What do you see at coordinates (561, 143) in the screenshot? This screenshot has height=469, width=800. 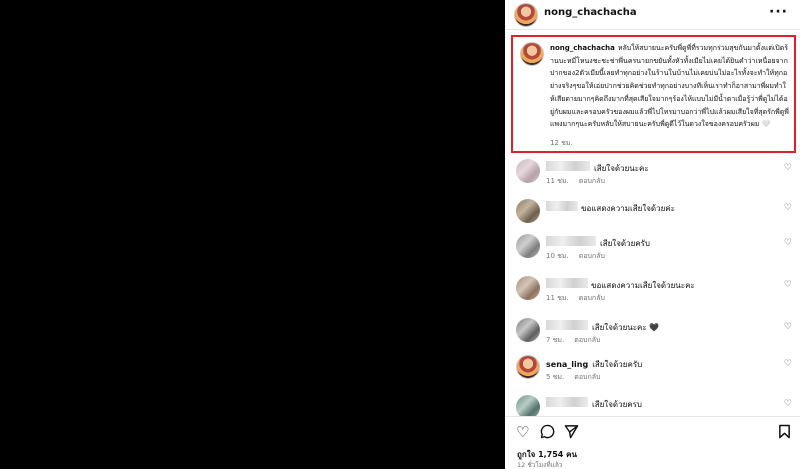 I see `caption-time: 12 ชม.` at bounding box center [561, 143].